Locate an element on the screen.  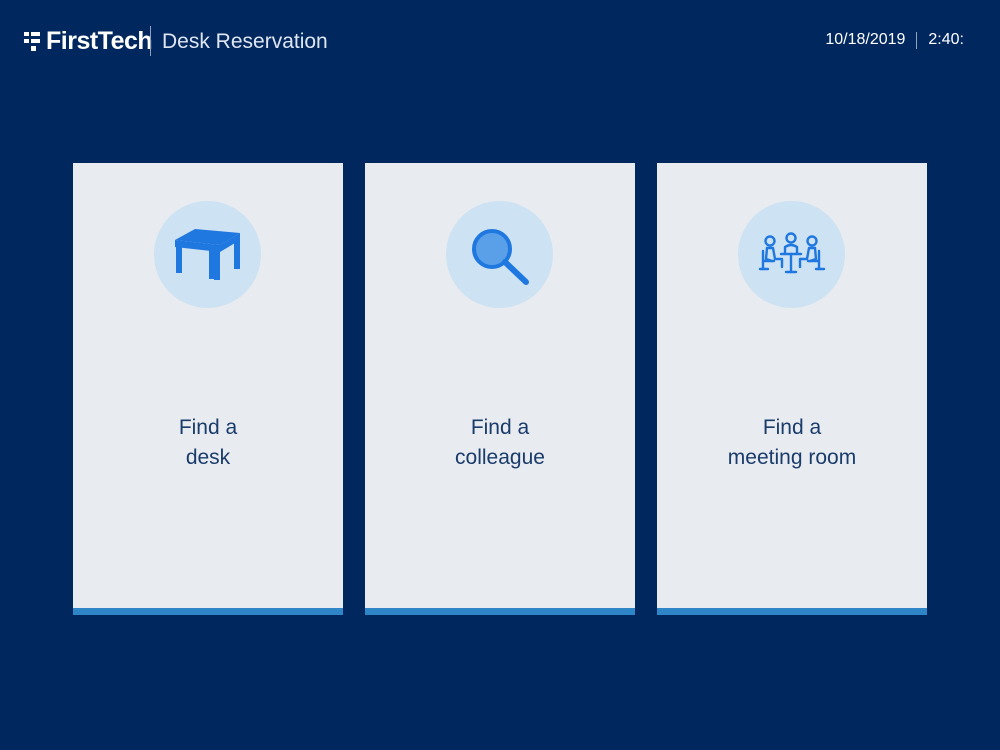
meeting-icon is located at coordinates (792, 253).